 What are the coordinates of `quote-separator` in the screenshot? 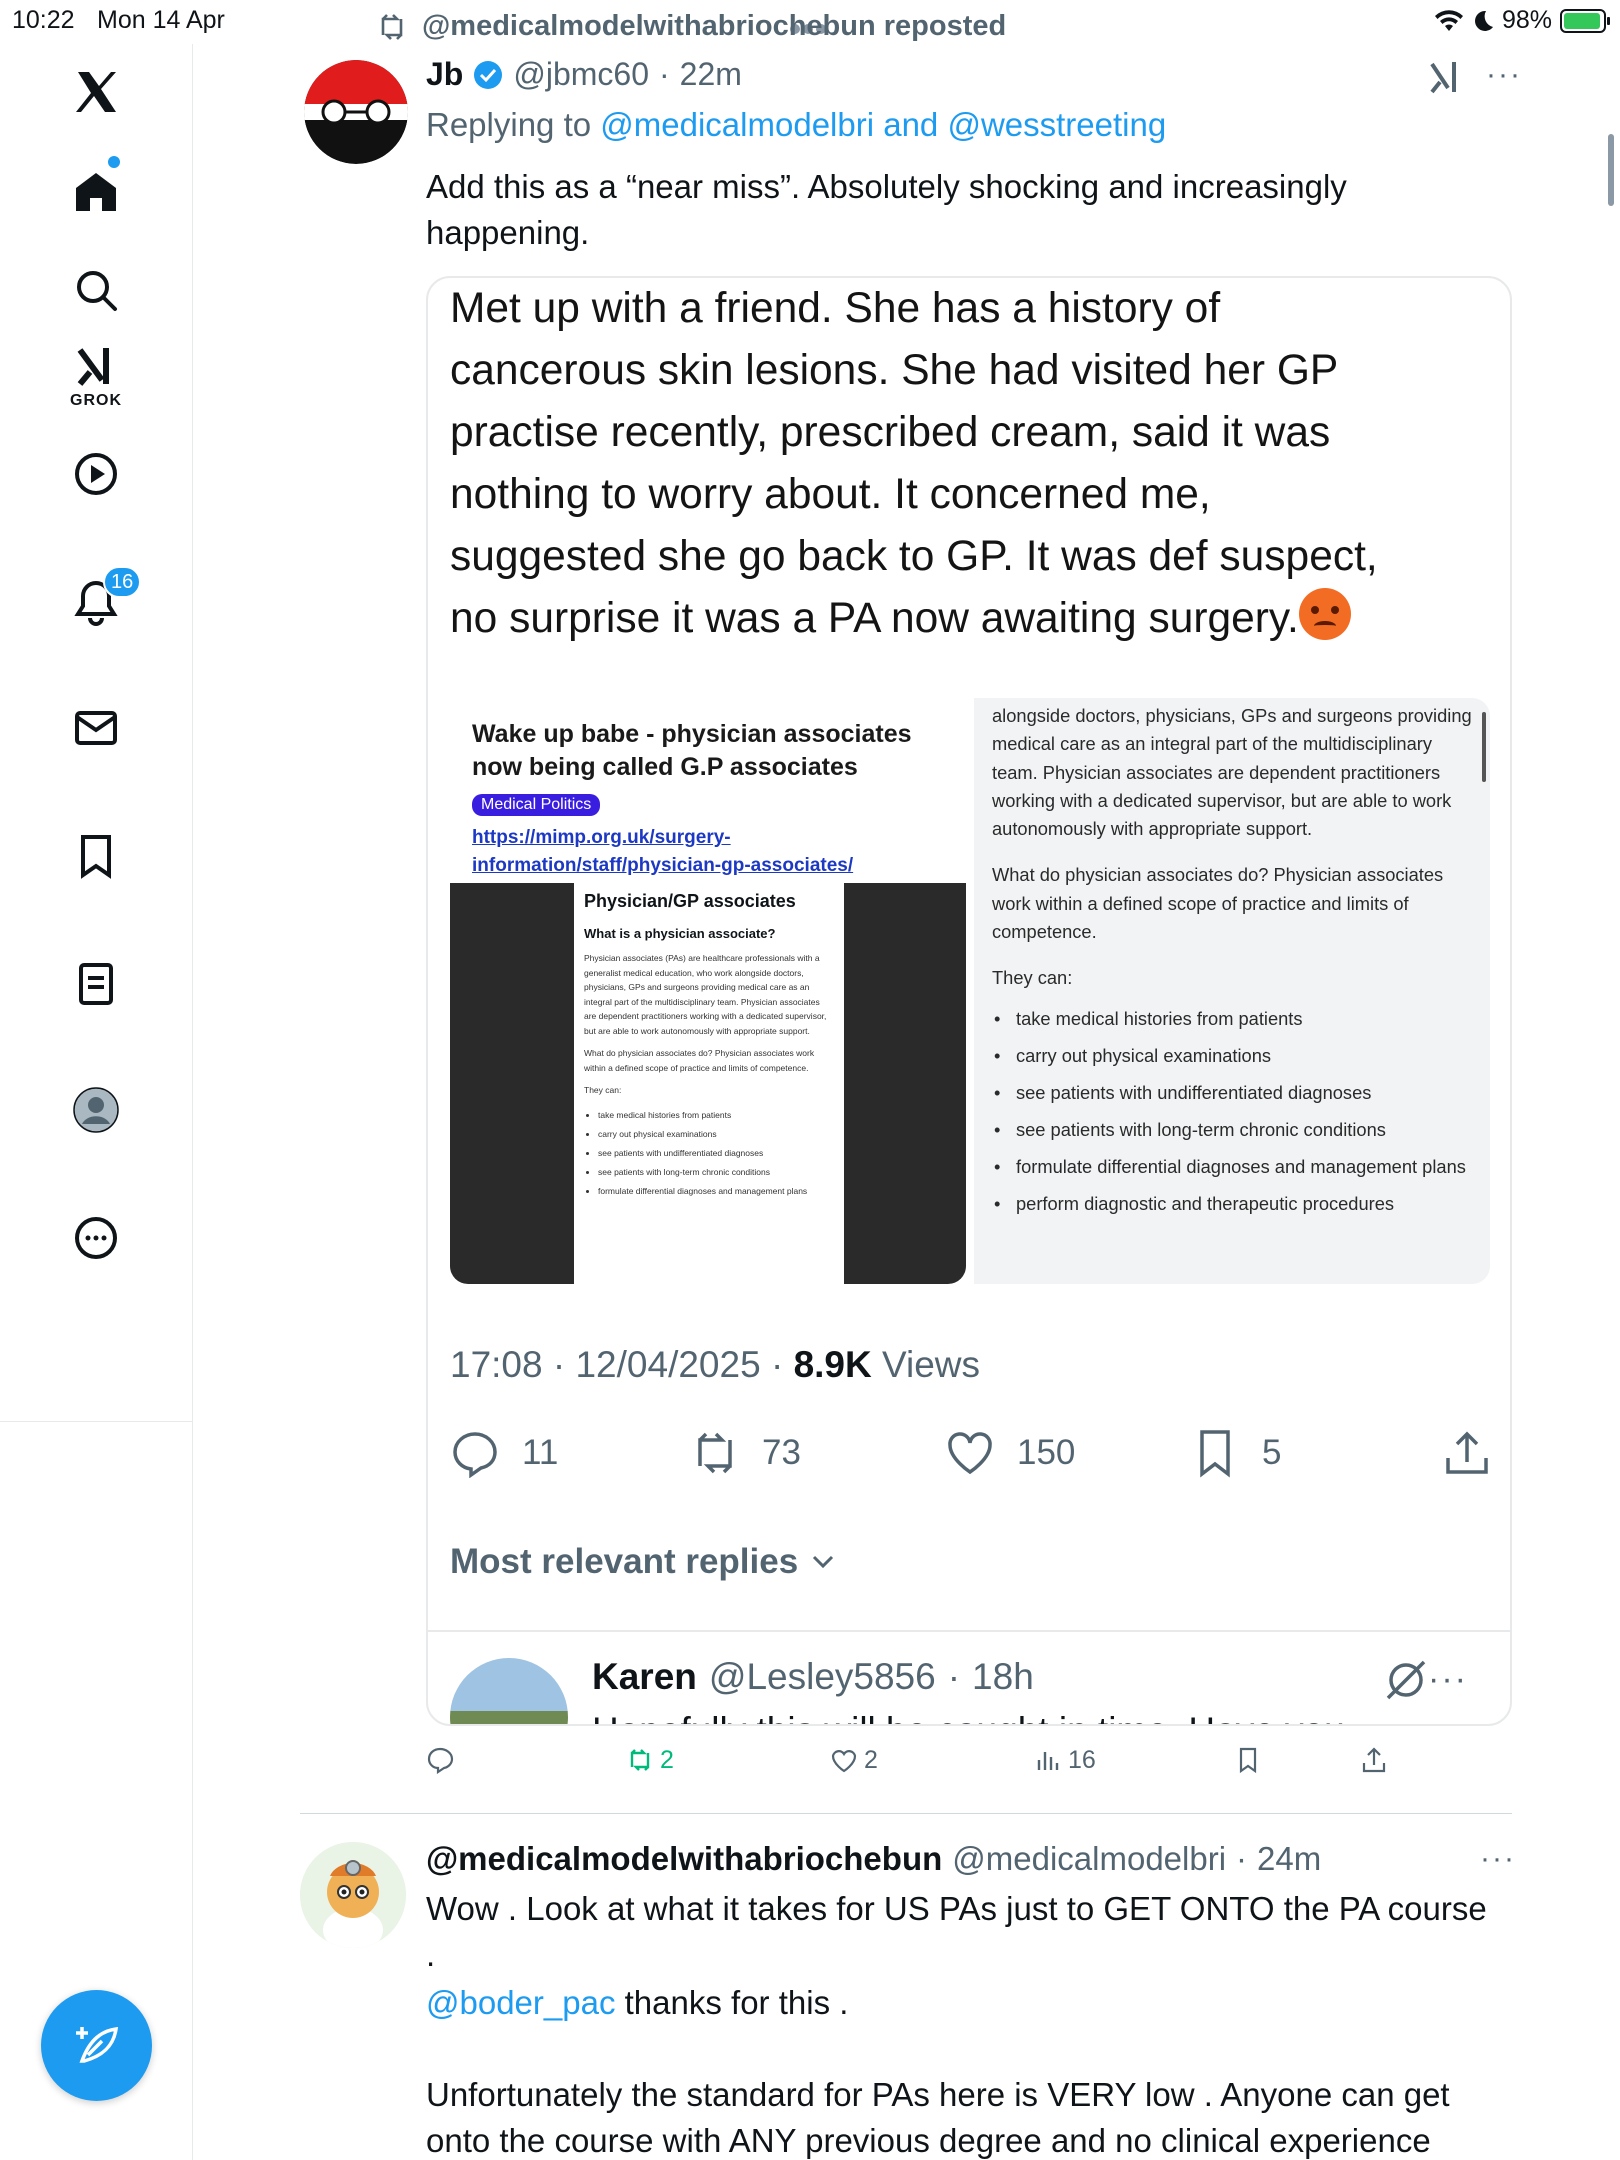 It's located at (969, 1631).